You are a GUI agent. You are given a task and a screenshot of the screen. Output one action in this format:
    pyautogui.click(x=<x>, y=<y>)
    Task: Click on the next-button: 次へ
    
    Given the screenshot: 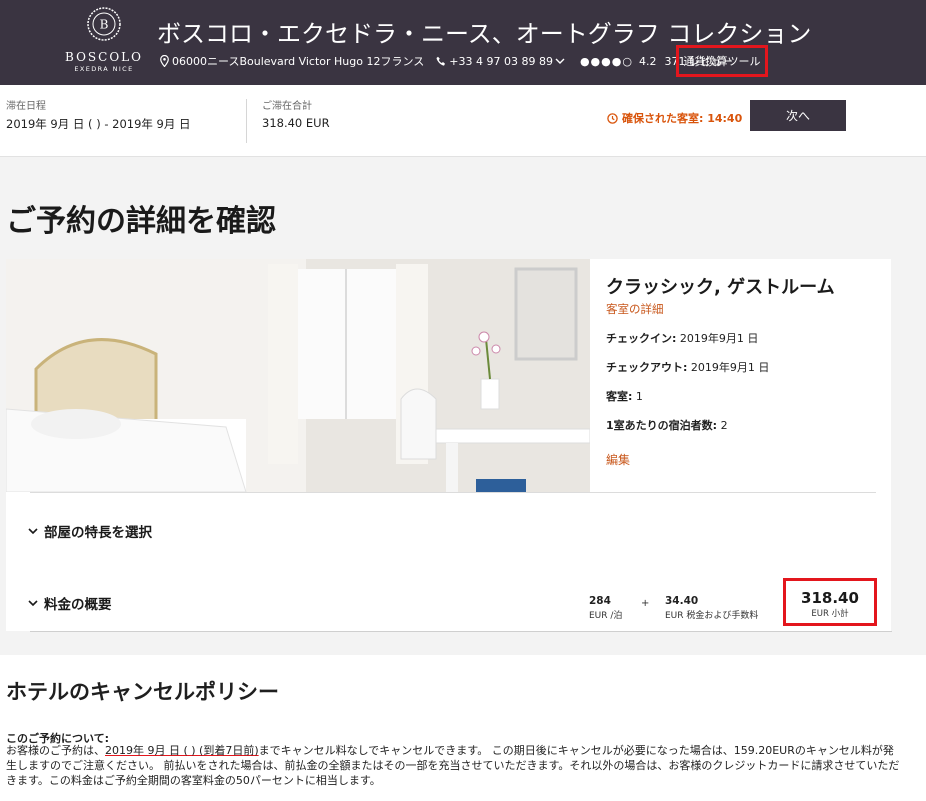 What is the action you would take?
    pyautogui.click(x=798, y=115)
    